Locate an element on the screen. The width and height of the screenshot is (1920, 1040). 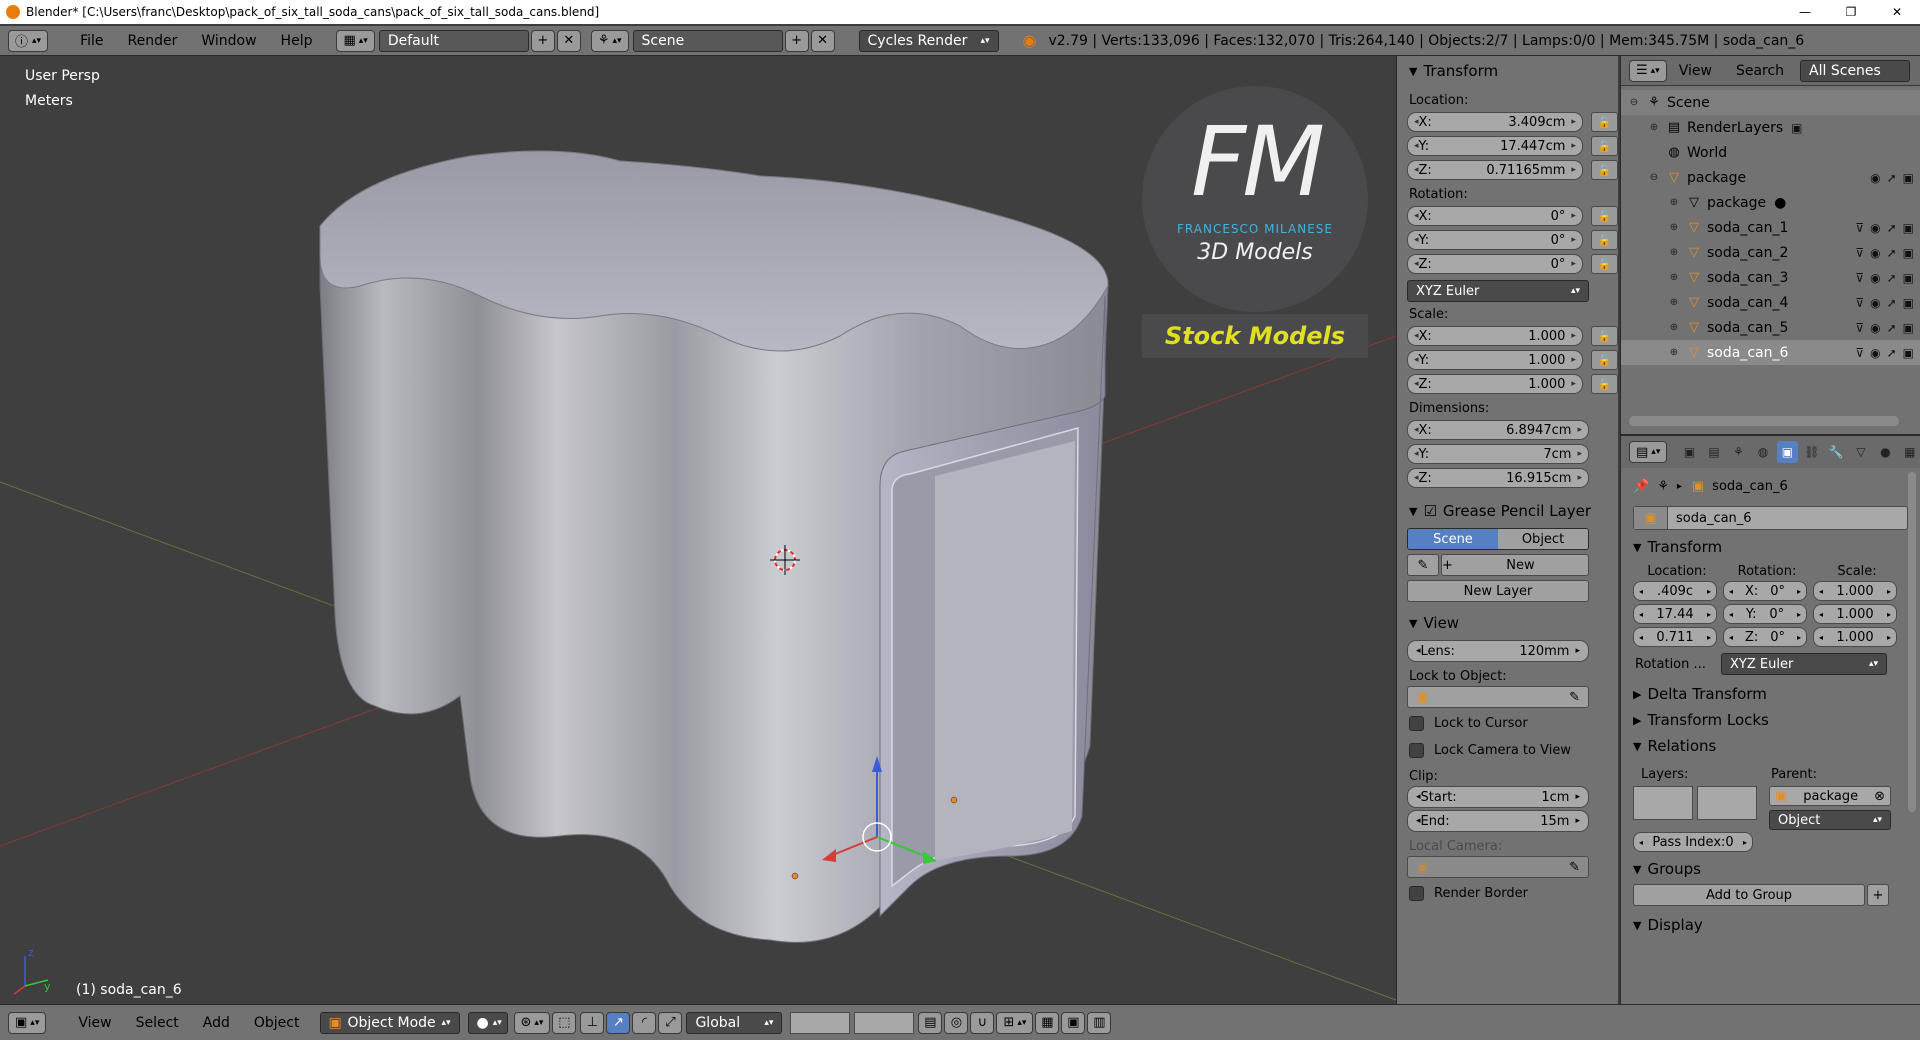
clip-end-field: ◂ End: 15m ▸ is located at coordinates (1498, 821).